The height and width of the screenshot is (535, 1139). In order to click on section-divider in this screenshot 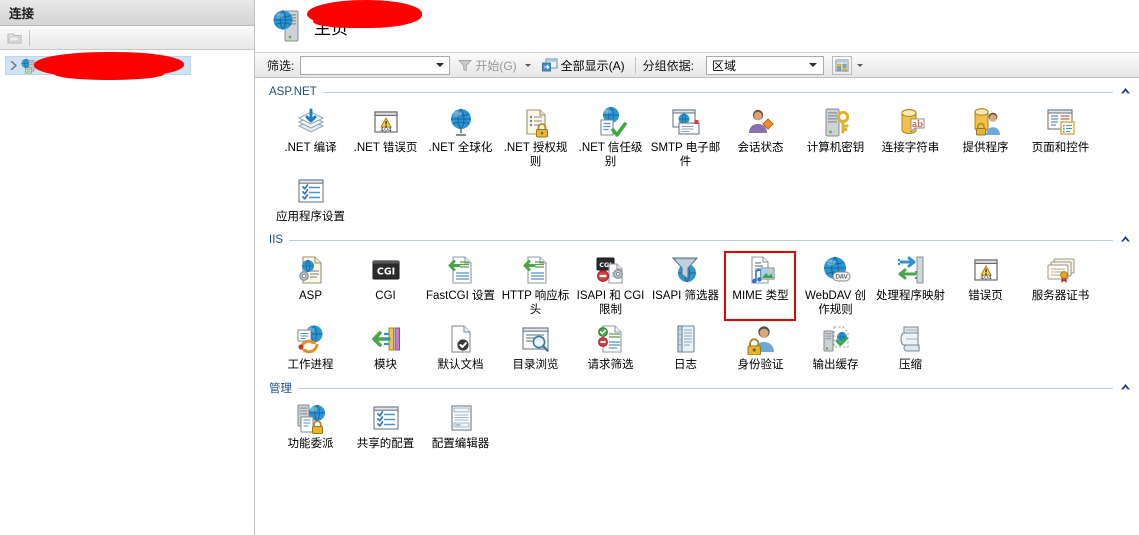, I will do `click(701, 240)`.